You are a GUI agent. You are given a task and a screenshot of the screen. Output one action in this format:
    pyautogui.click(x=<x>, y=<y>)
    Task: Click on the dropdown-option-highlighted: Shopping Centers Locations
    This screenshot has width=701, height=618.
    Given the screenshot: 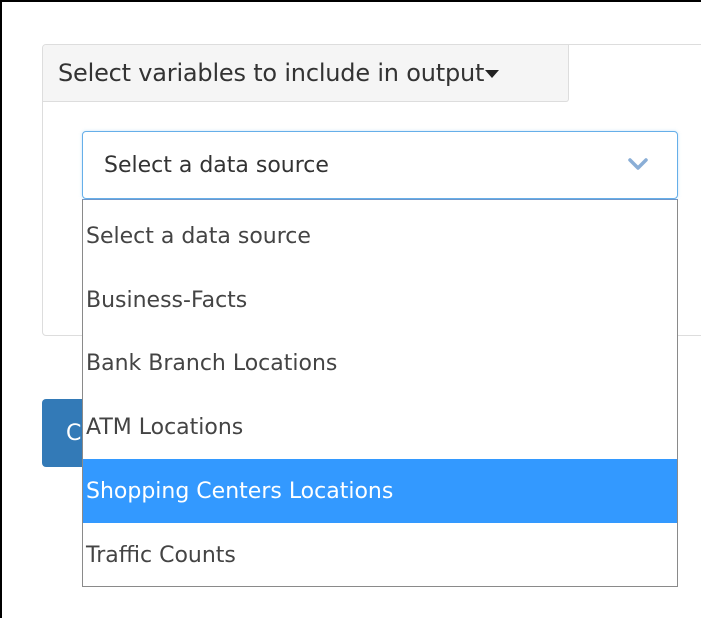 What is the action you would take?
    pyautogui.click(x=380, y=491)
    